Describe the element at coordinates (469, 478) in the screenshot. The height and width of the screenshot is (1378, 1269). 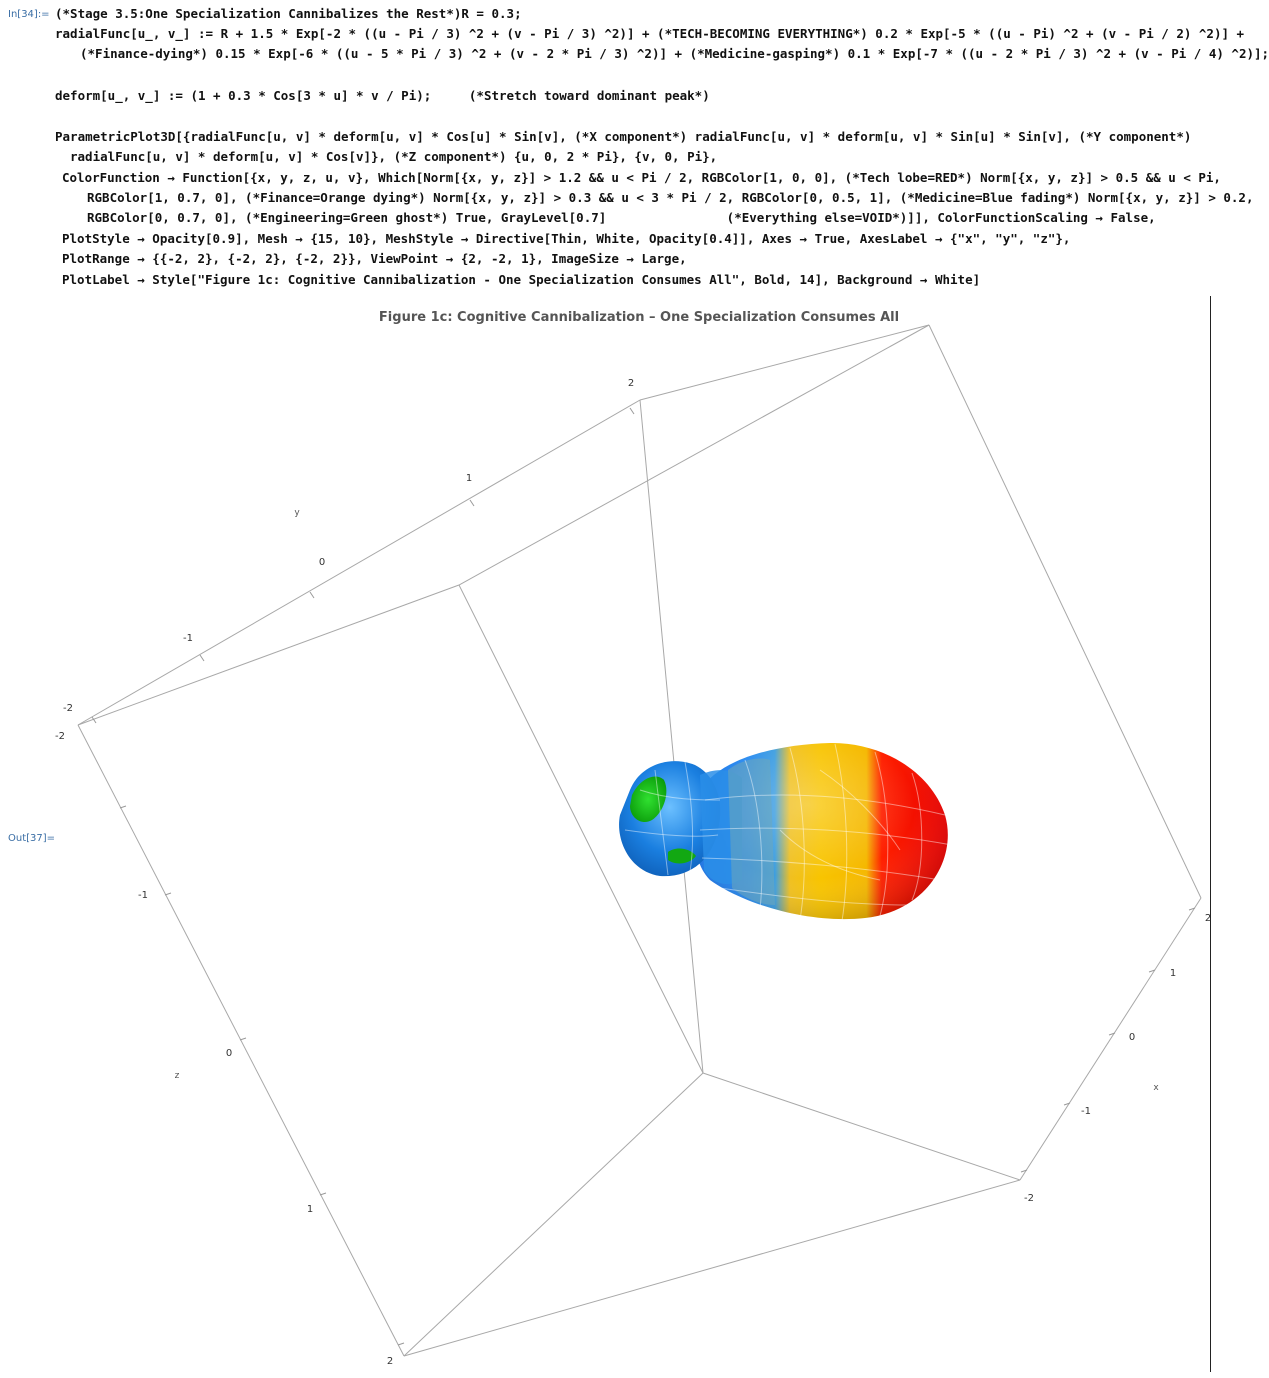
I see `y-tick-label: 1` at that location.